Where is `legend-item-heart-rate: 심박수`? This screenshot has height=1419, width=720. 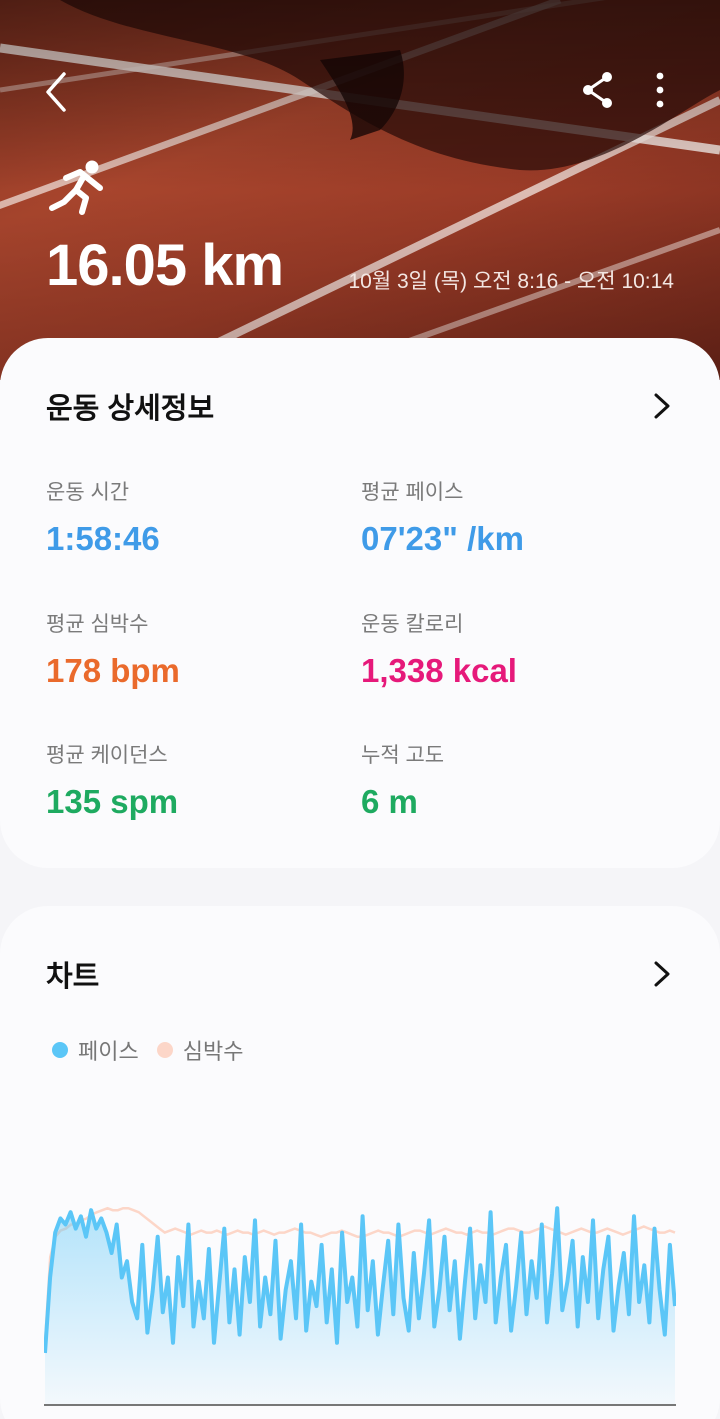
legend-item-heart-rate: 심박수 is located at coordinates (200, 1050).